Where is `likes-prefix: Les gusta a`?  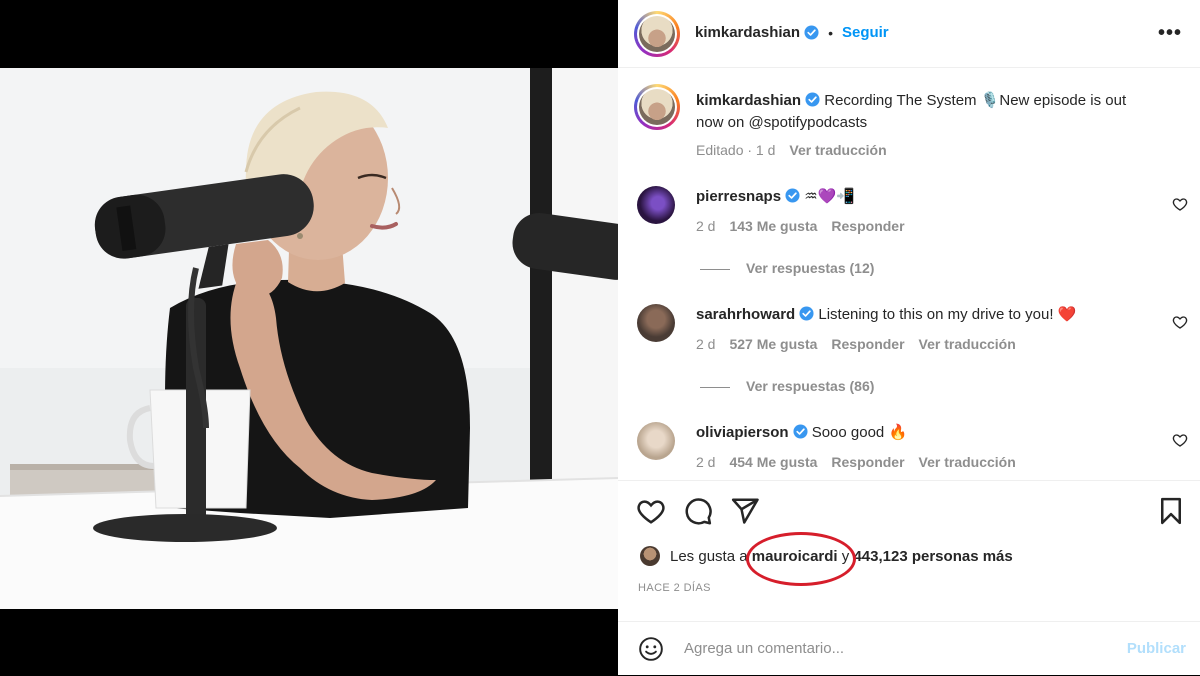
likes-prefix: Les gusta a is located at coordinates (709, 556).